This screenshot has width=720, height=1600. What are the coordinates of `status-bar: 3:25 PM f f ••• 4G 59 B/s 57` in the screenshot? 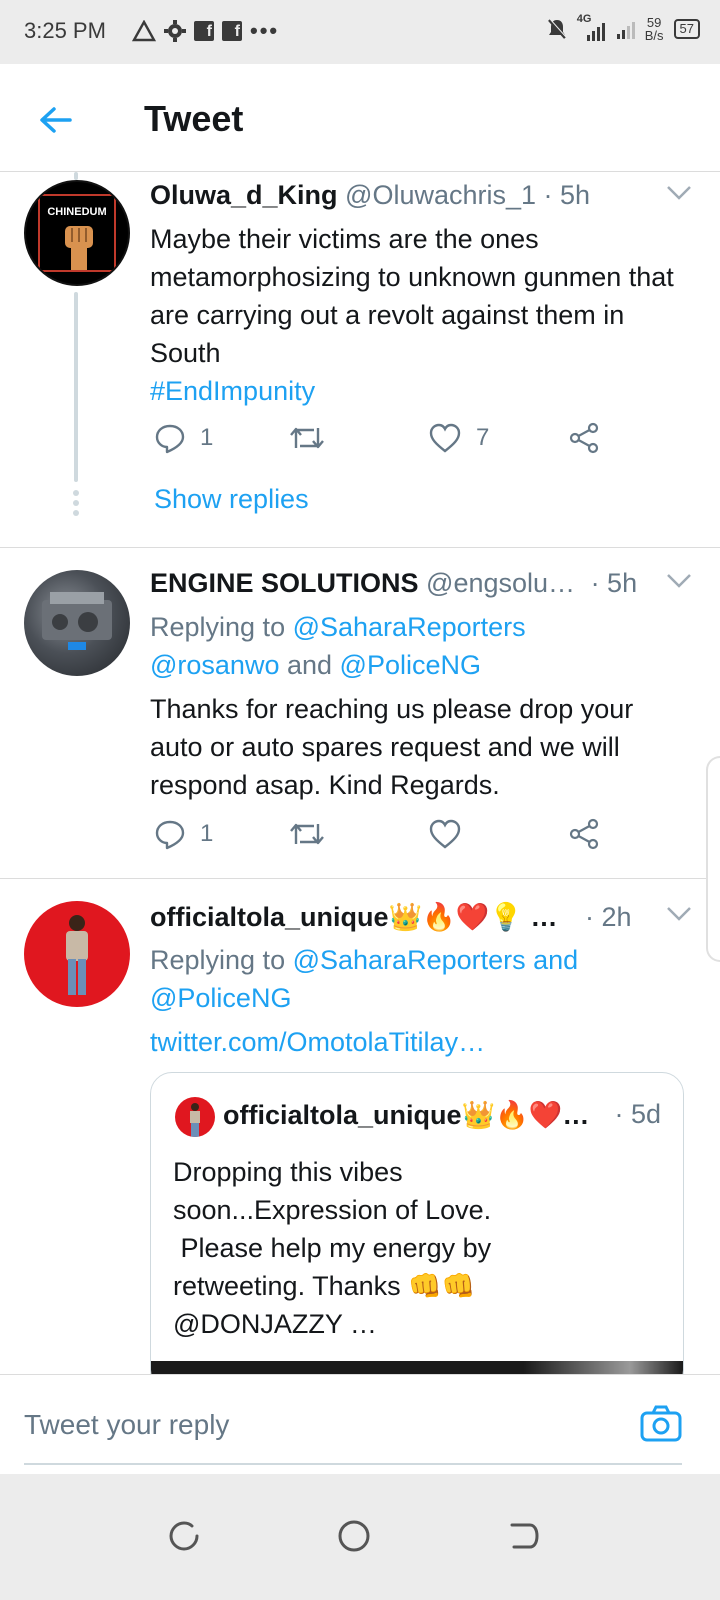 It's located at (360, 32).